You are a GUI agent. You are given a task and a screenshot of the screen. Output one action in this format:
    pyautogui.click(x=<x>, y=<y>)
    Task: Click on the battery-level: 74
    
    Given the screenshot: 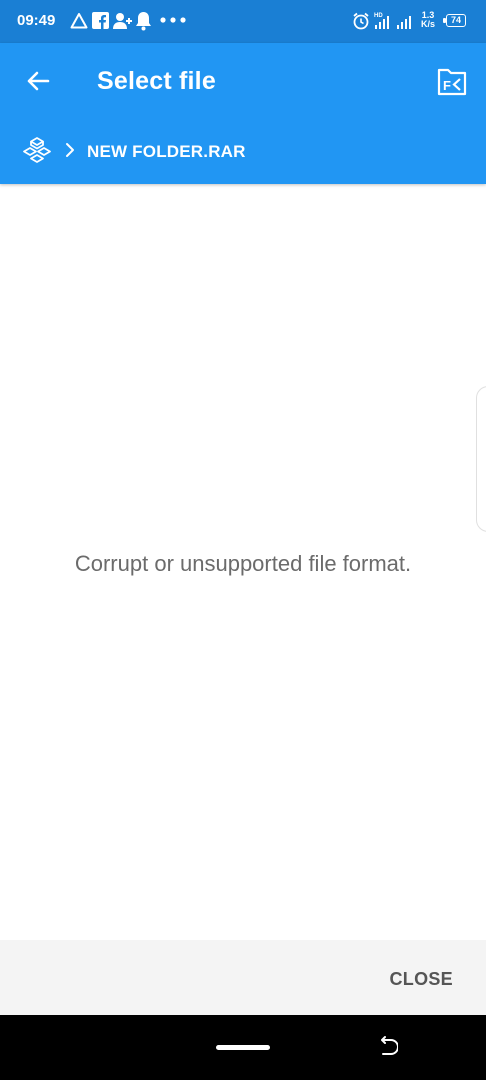 What is the action you would take?
    pyautogui.click(x=456, y=20)
    